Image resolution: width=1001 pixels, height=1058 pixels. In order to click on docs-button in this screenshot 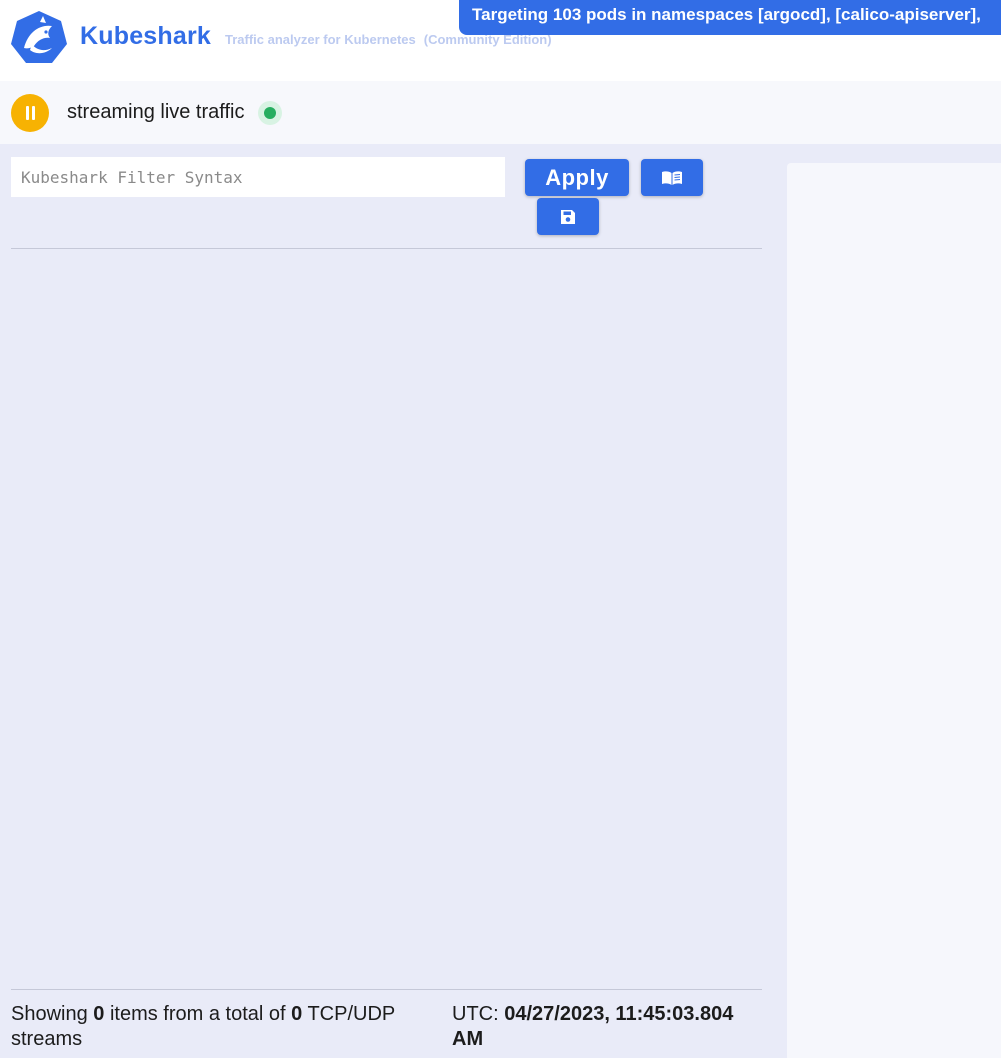, I will do `click(672, 177)`.